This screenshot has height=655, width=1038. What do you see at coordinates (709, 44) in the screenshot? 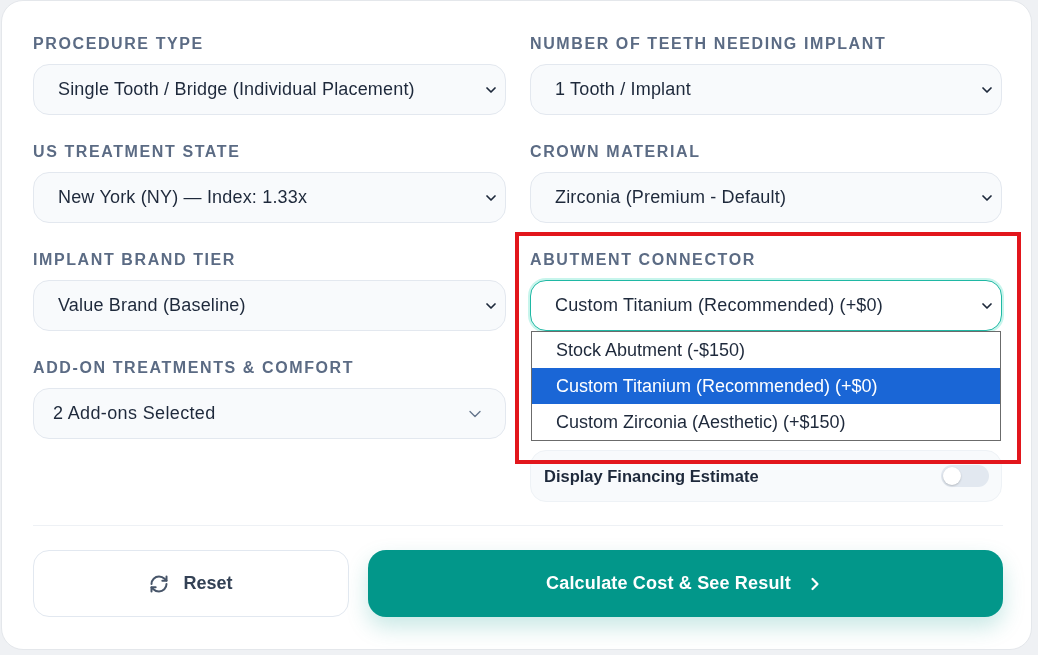
I see `field-label: NUMBER OF TEETH NEEDING IMPLANT` at bounding box center [709, 44].